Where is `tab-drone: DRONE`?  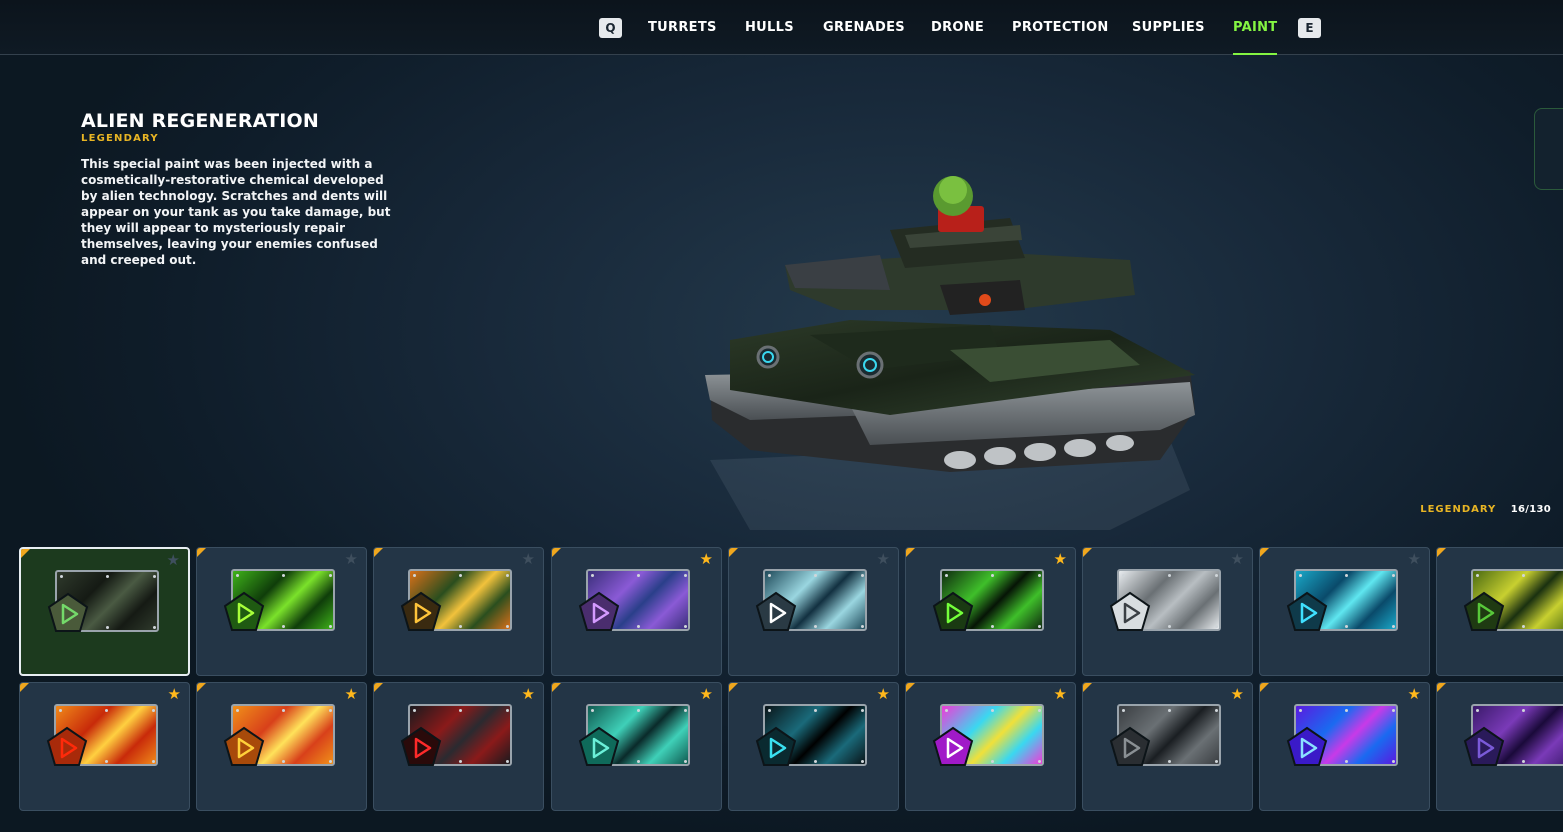
tab-drone: DRONE is located at coordinates (957, 37).